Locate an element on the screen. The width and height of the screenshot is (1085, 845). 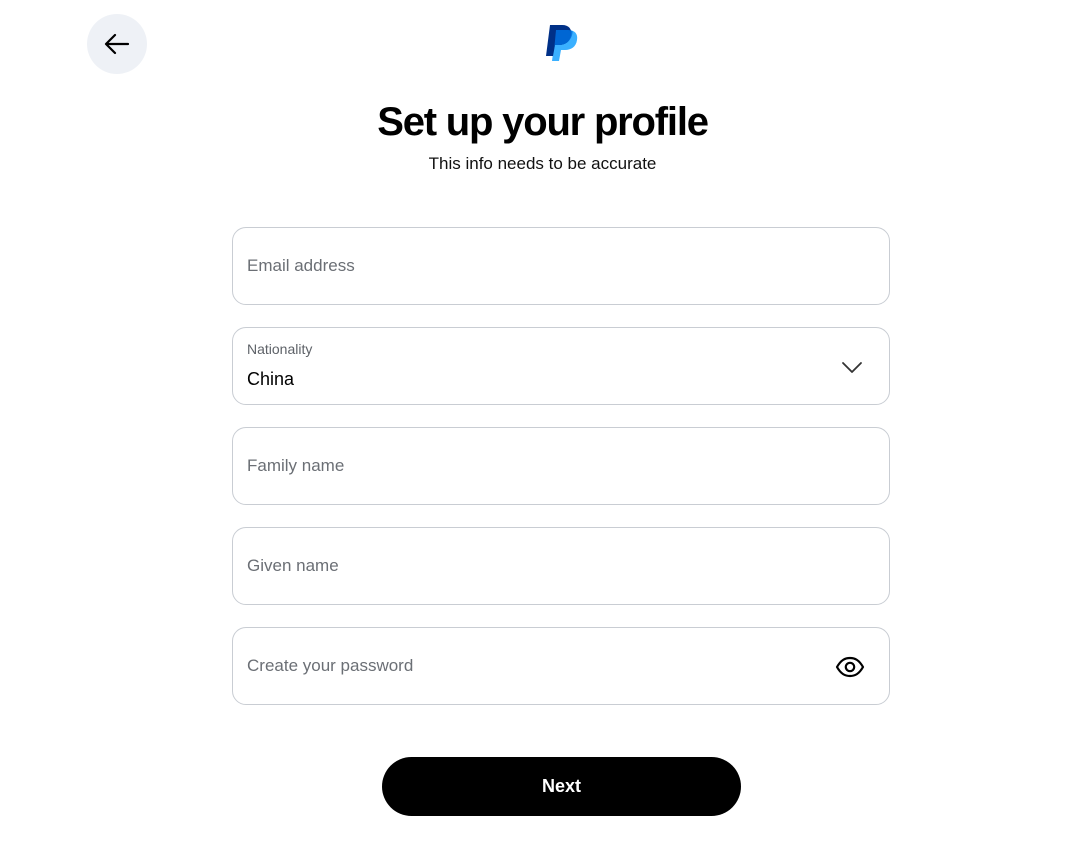
family-name-input is located at coordinates (527, 466).